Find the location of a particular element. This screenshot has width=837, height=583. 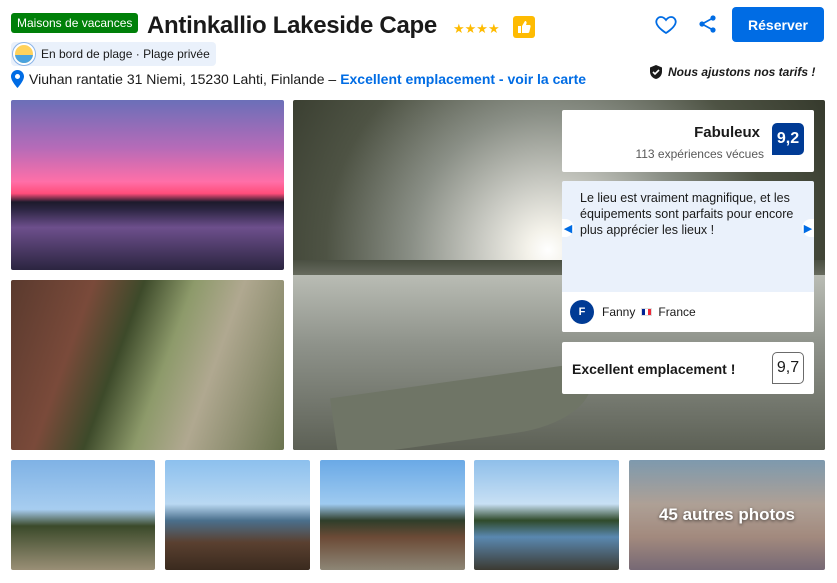

chevron-left-icon: ◀ is located at coordinates (568, 228).